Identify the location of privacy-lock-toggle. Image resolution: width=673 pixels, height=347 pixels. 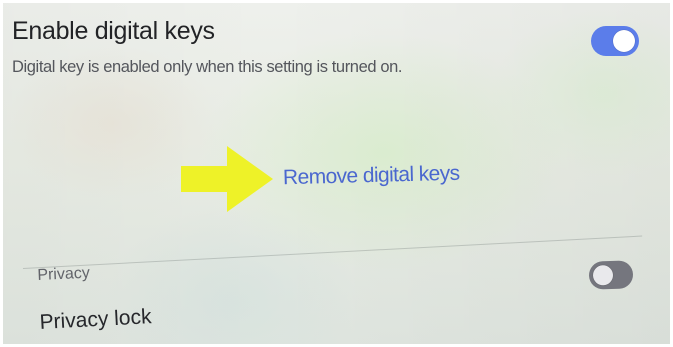
(611, 275).